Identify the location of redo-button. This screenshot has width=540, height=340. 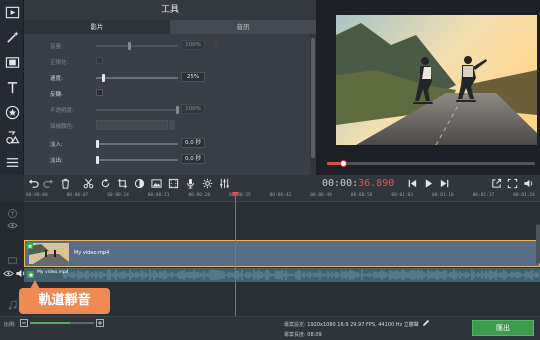
(48, 183).